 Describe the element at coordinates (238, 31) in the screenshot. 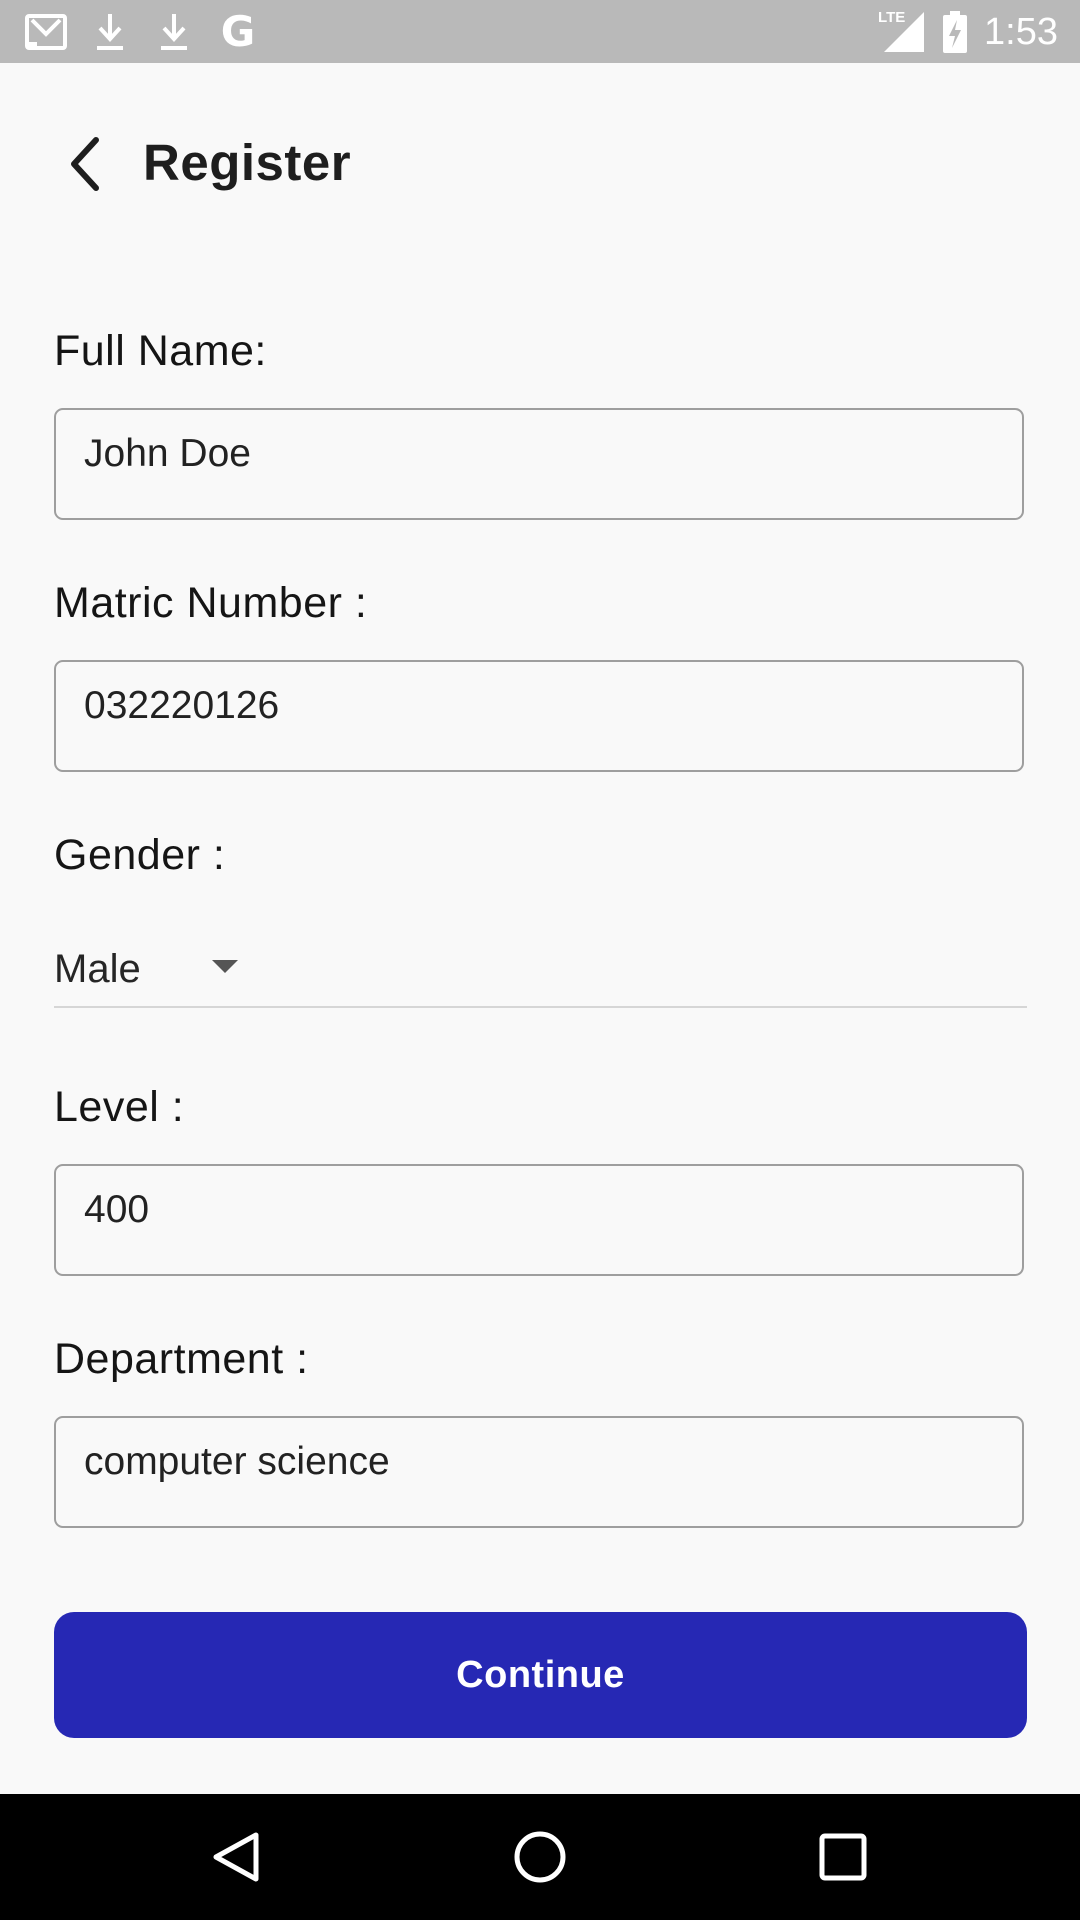

I see `google-icon: G` at that location.